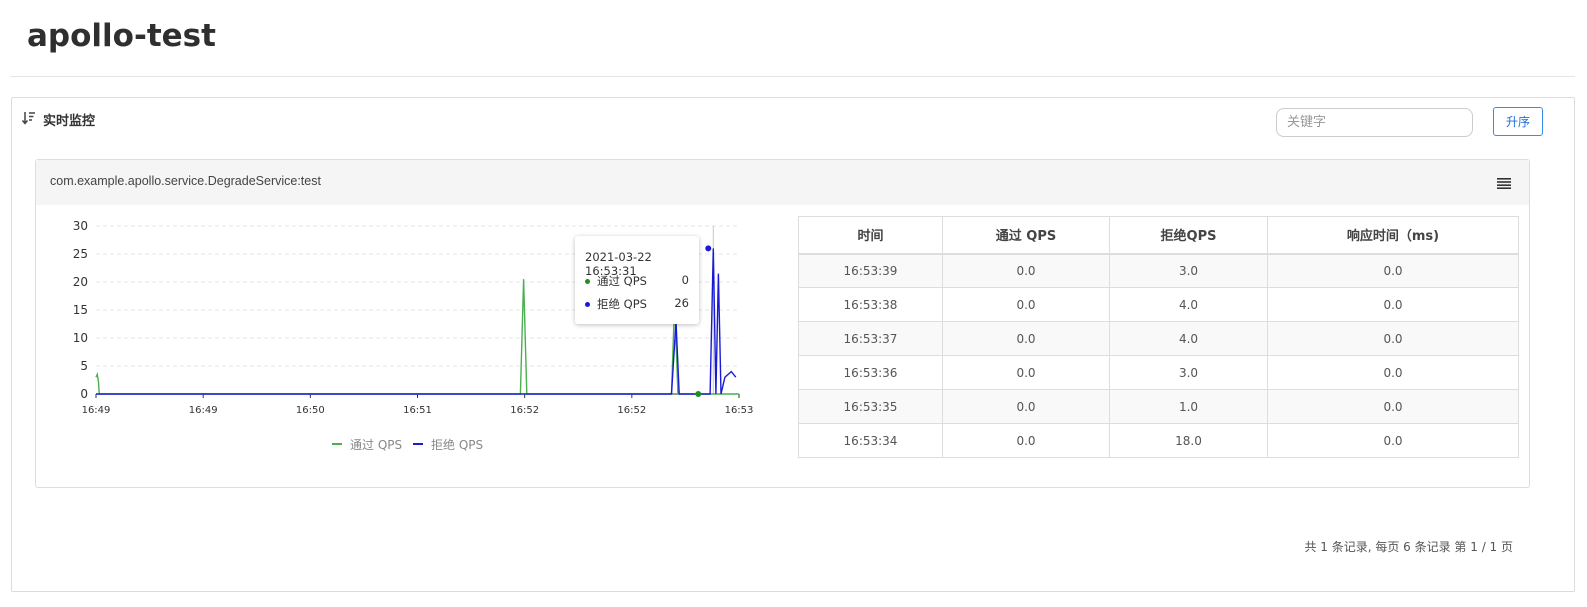 The height and width of the screenshot is (607, 1587). Describe the element at coordinates (80, 282) in the screenshot. I see `y-tick-label: 20` at that location.